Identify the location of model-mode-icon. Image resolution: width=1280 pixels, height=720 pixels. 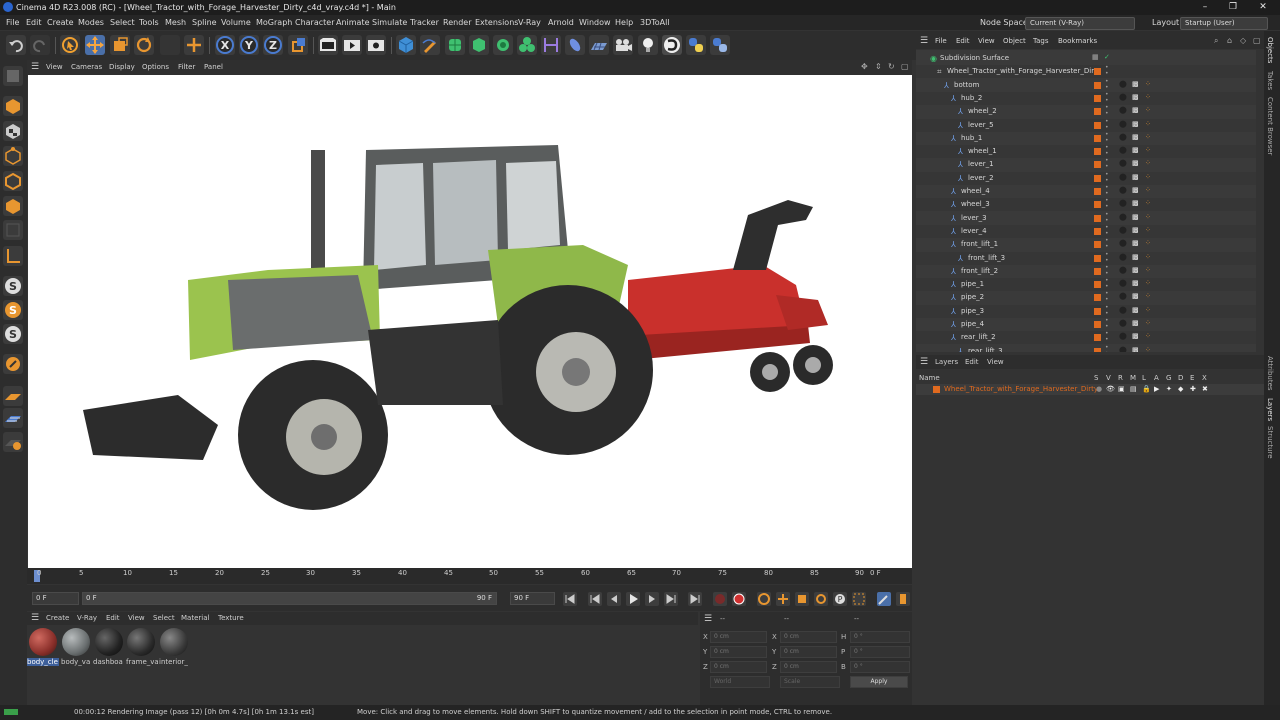
(13, 106).